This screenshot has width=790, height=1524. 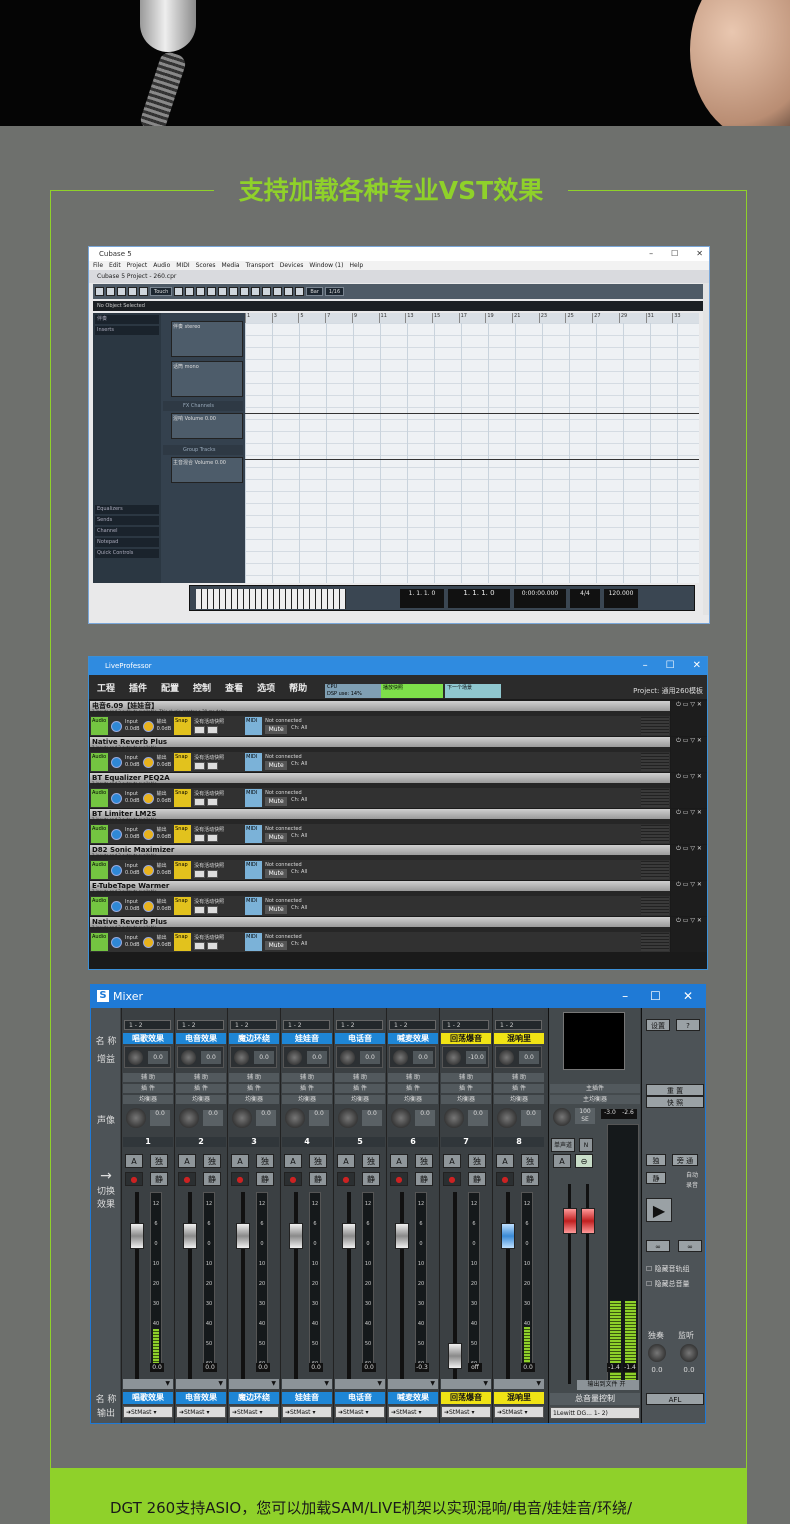 What do you see at coordinates (675, 1102) in the screenshot?
I see `snapshot-button: 快 照` at bounding box center [675, 1102].